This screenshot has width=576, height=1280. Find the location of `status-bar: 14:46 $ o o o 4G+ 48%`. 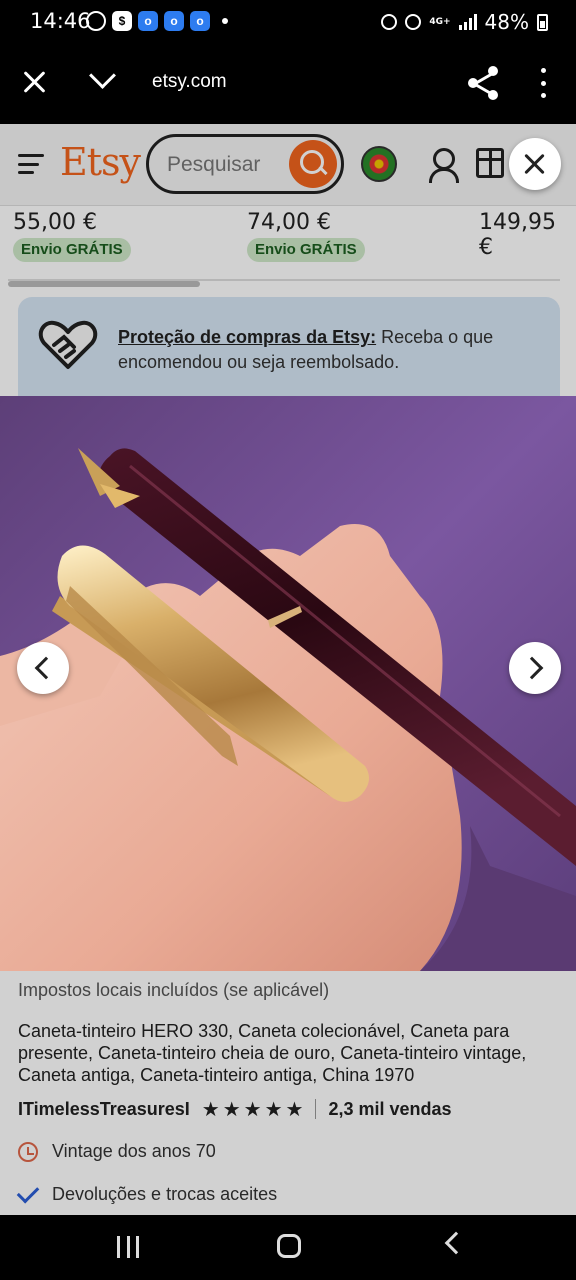

status-bar: 14:46 $ o o o 4G+ 48% is located at coordinates (288, 22).